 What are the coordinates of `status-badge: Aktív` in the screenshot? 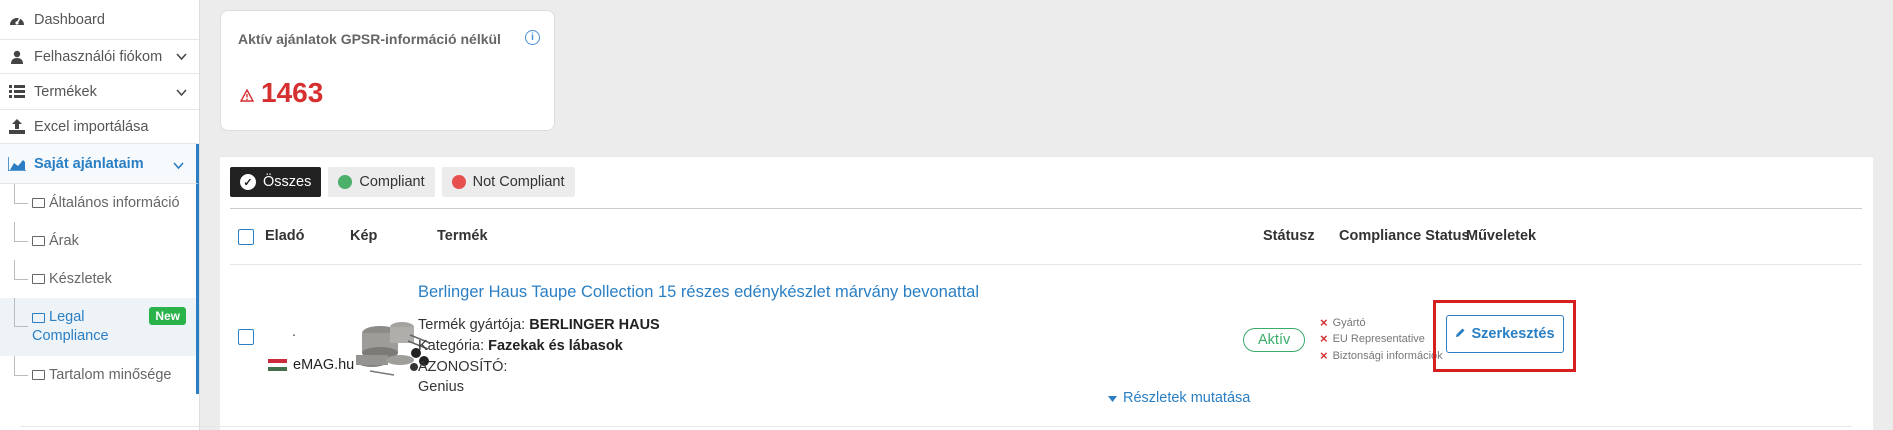 It's located at (1274, 340).